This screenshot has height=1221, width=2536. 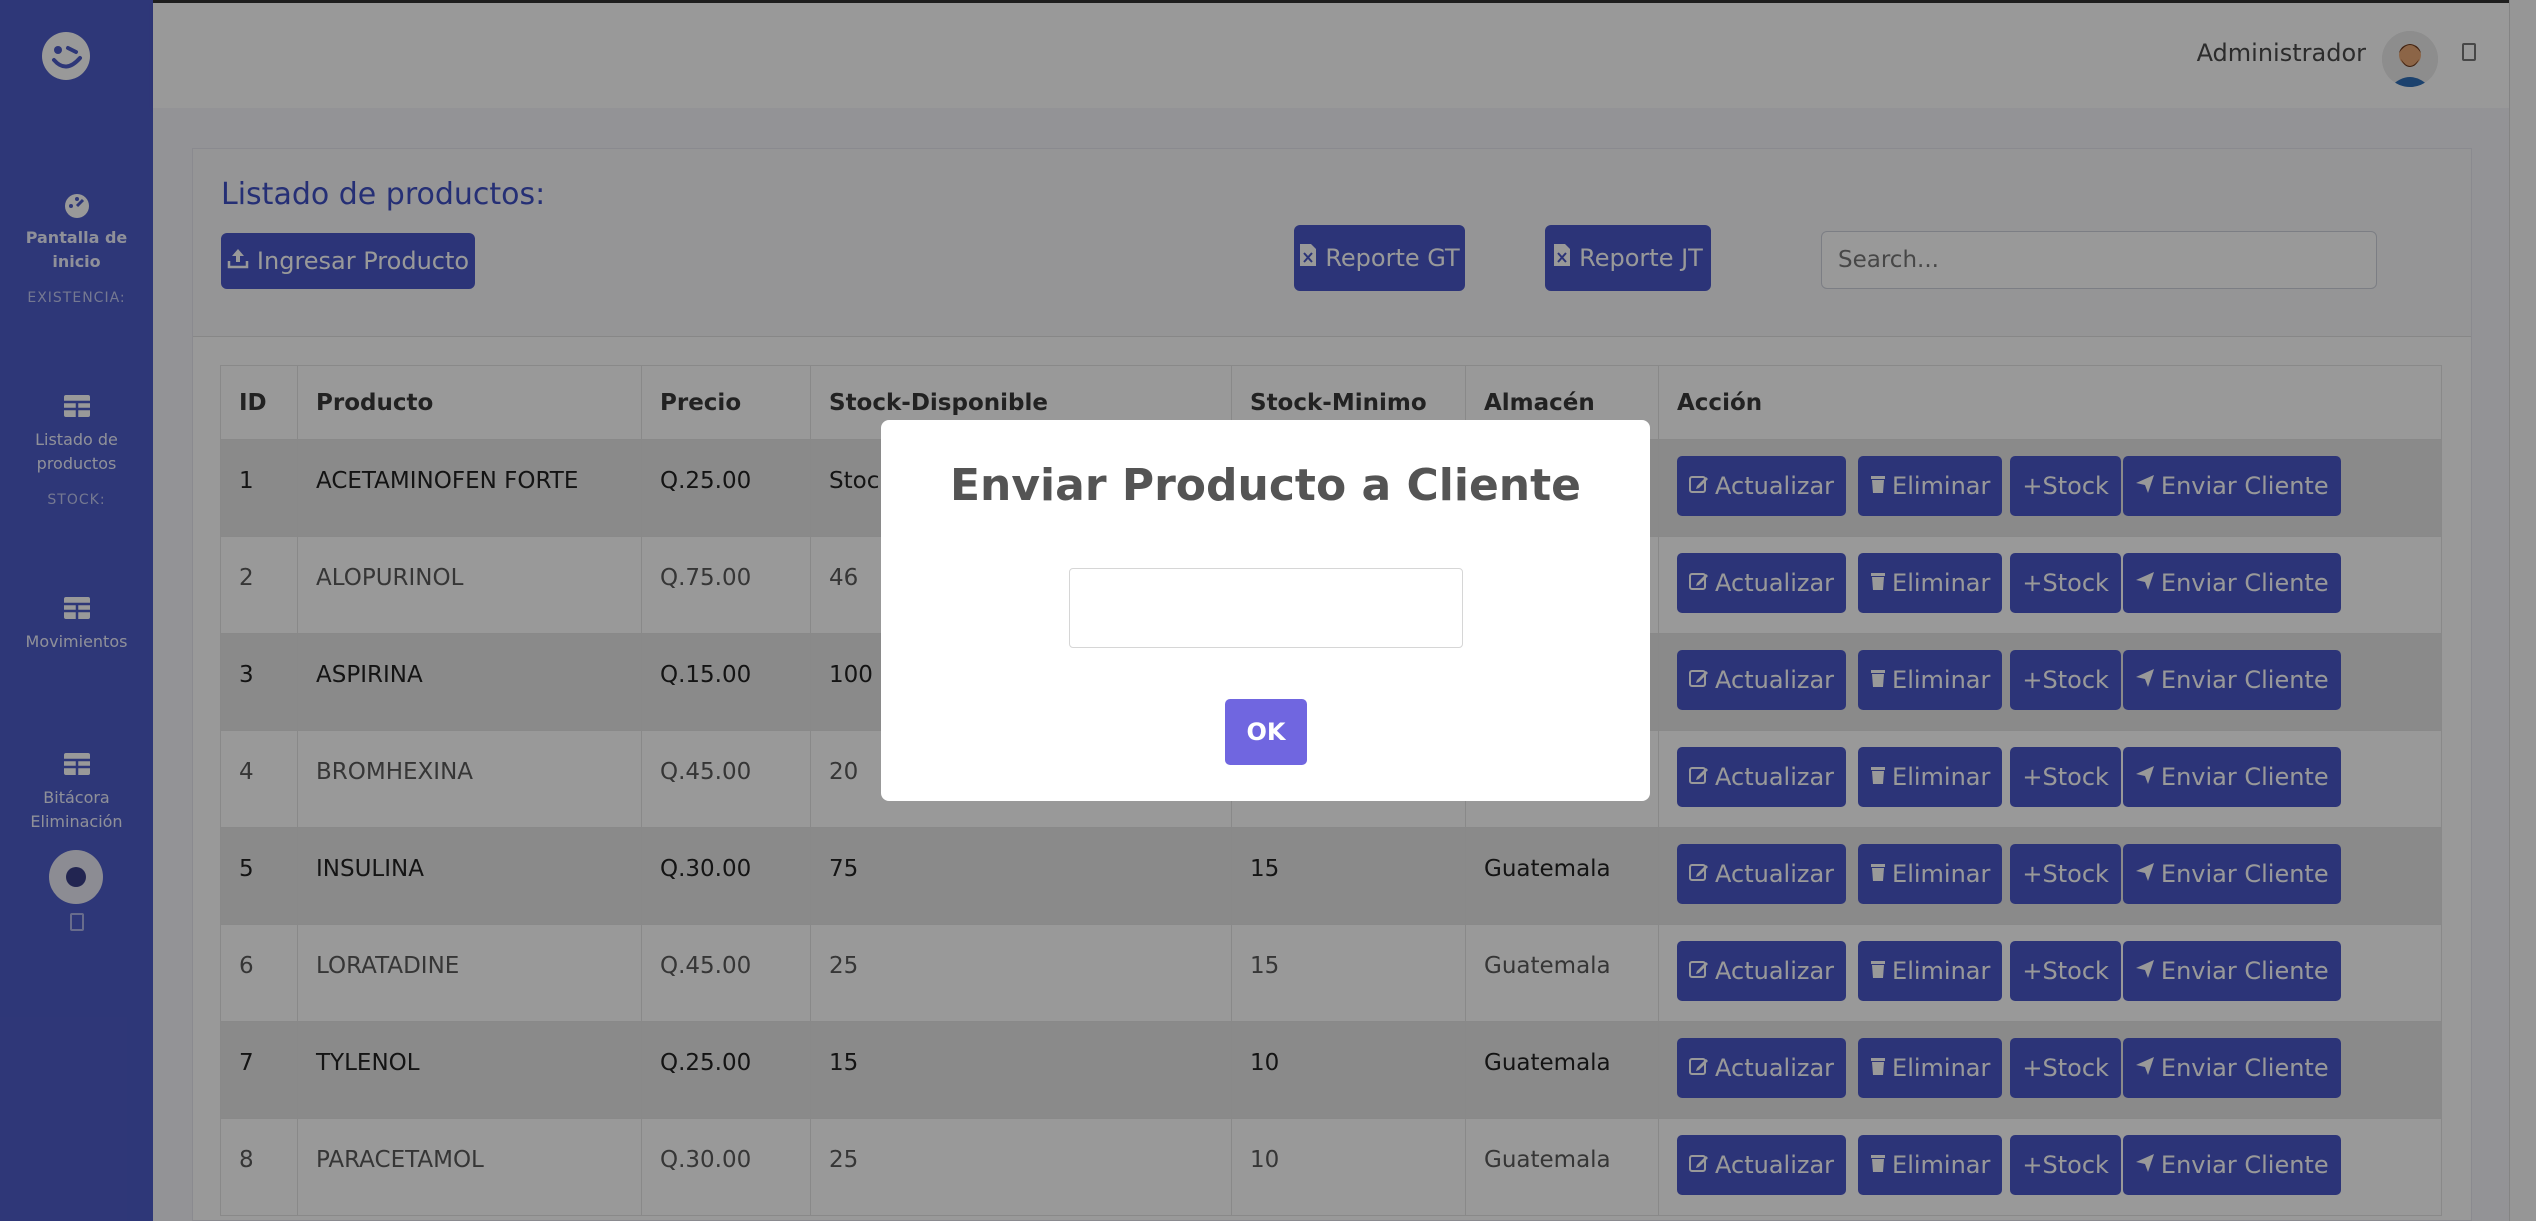 I want to click on client-input, so click(x=1266, y=608).